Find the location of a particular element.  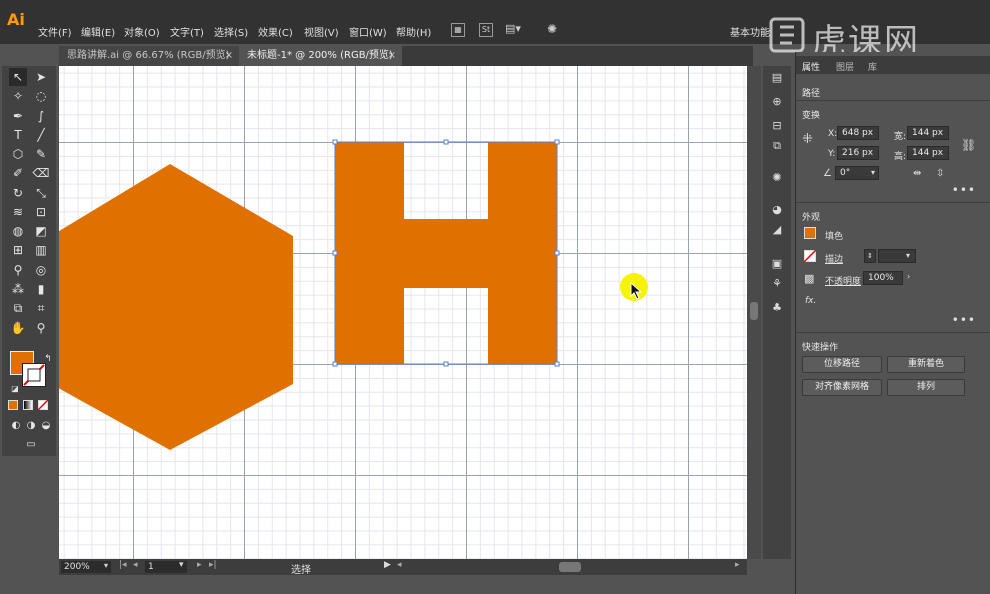

column-graph-icon: ▮ is located at coordinates (41, 289).